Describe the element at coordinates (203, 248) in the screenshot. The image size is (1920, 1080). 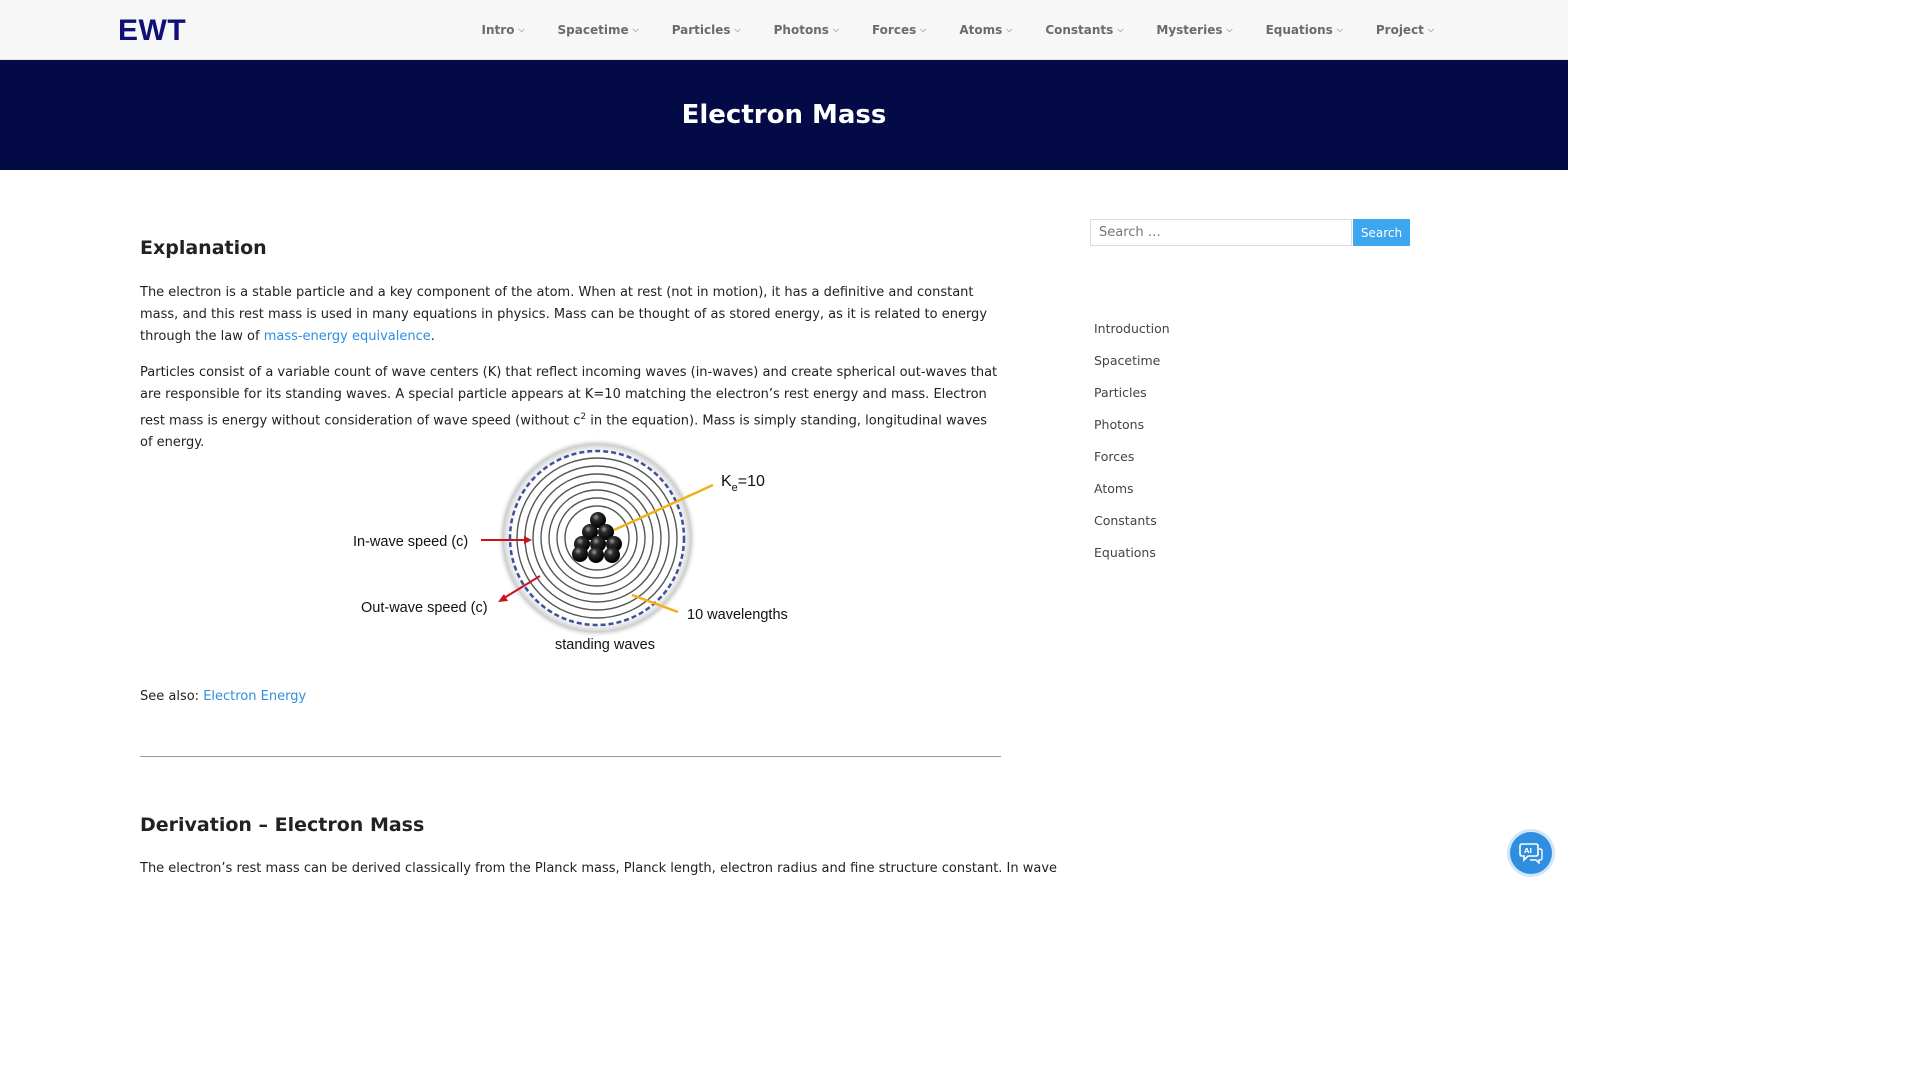
I see `explanation-heading: Explanation` at that location.